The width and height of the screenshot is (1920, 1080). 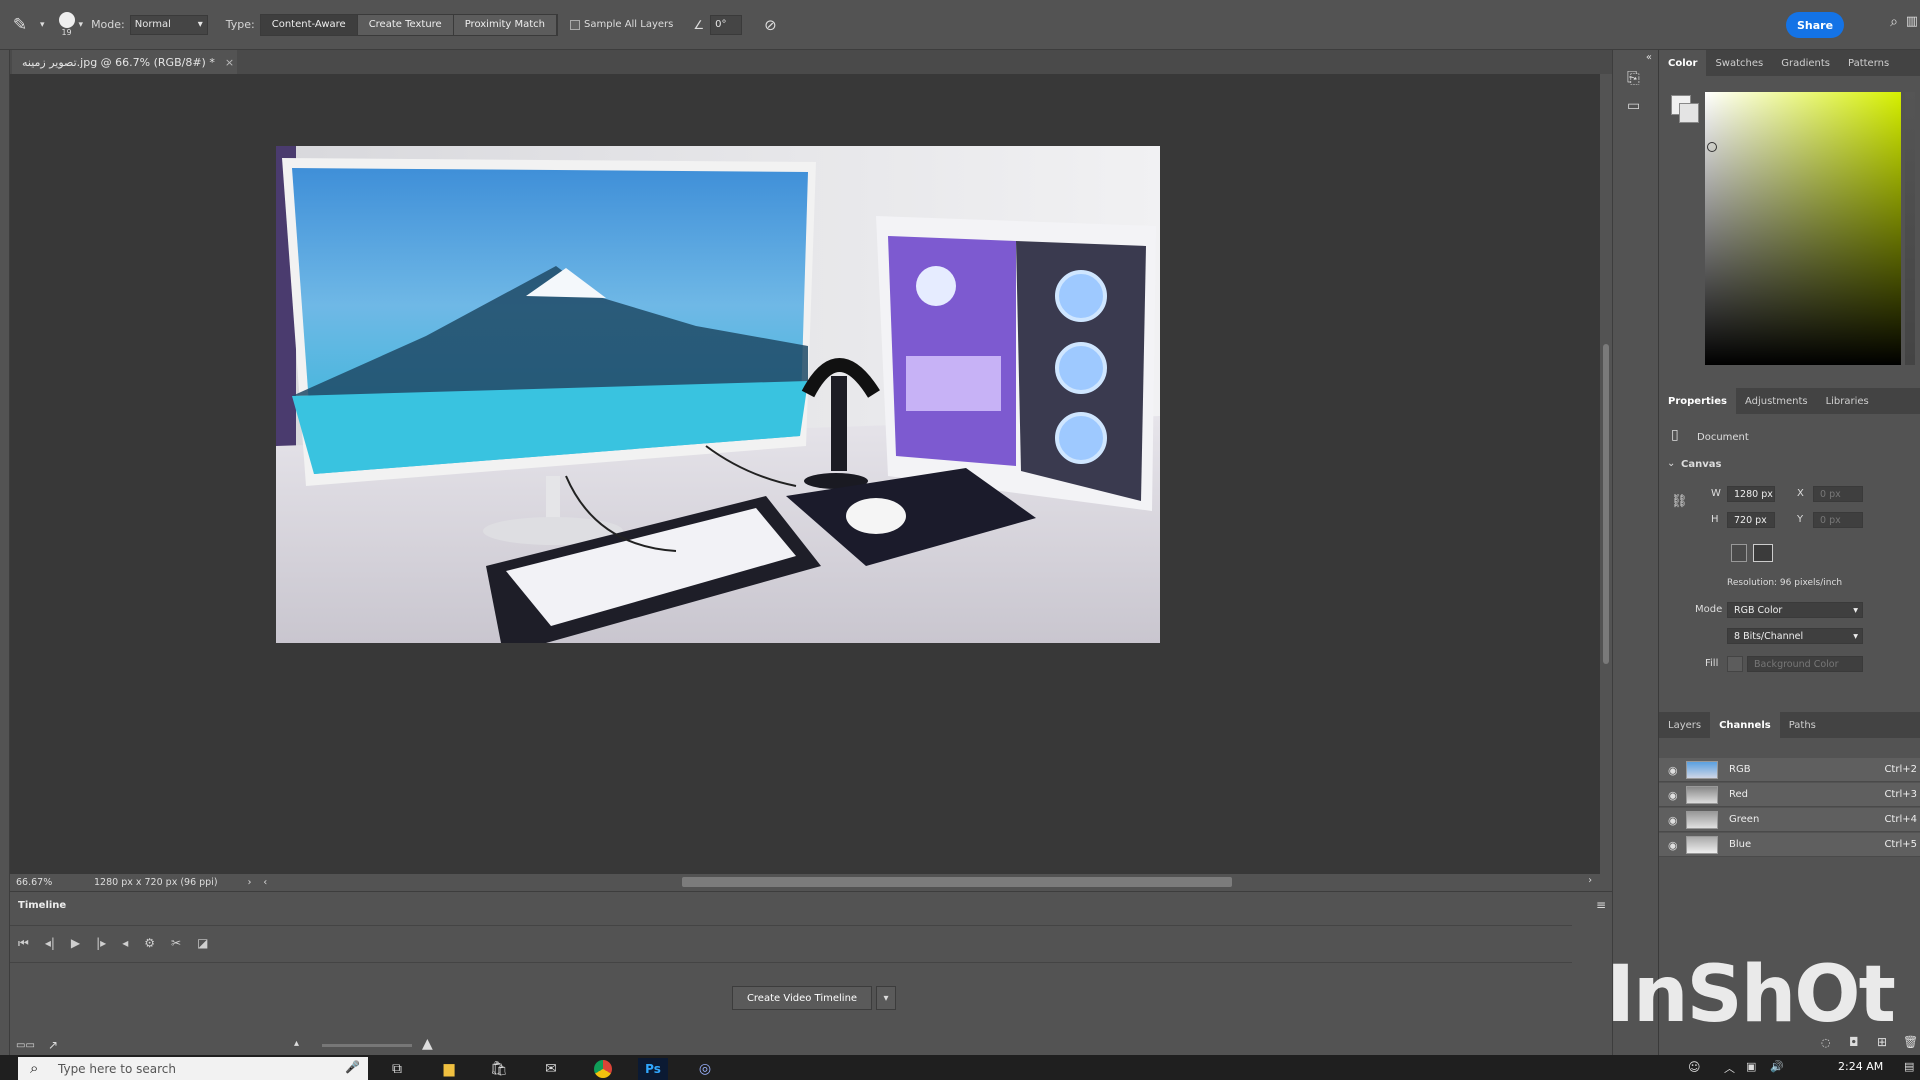 What do you see at coordinates (1683, 63) in the screenshot?
I see `tab-color: Color` at bounding box center [1683, 63].